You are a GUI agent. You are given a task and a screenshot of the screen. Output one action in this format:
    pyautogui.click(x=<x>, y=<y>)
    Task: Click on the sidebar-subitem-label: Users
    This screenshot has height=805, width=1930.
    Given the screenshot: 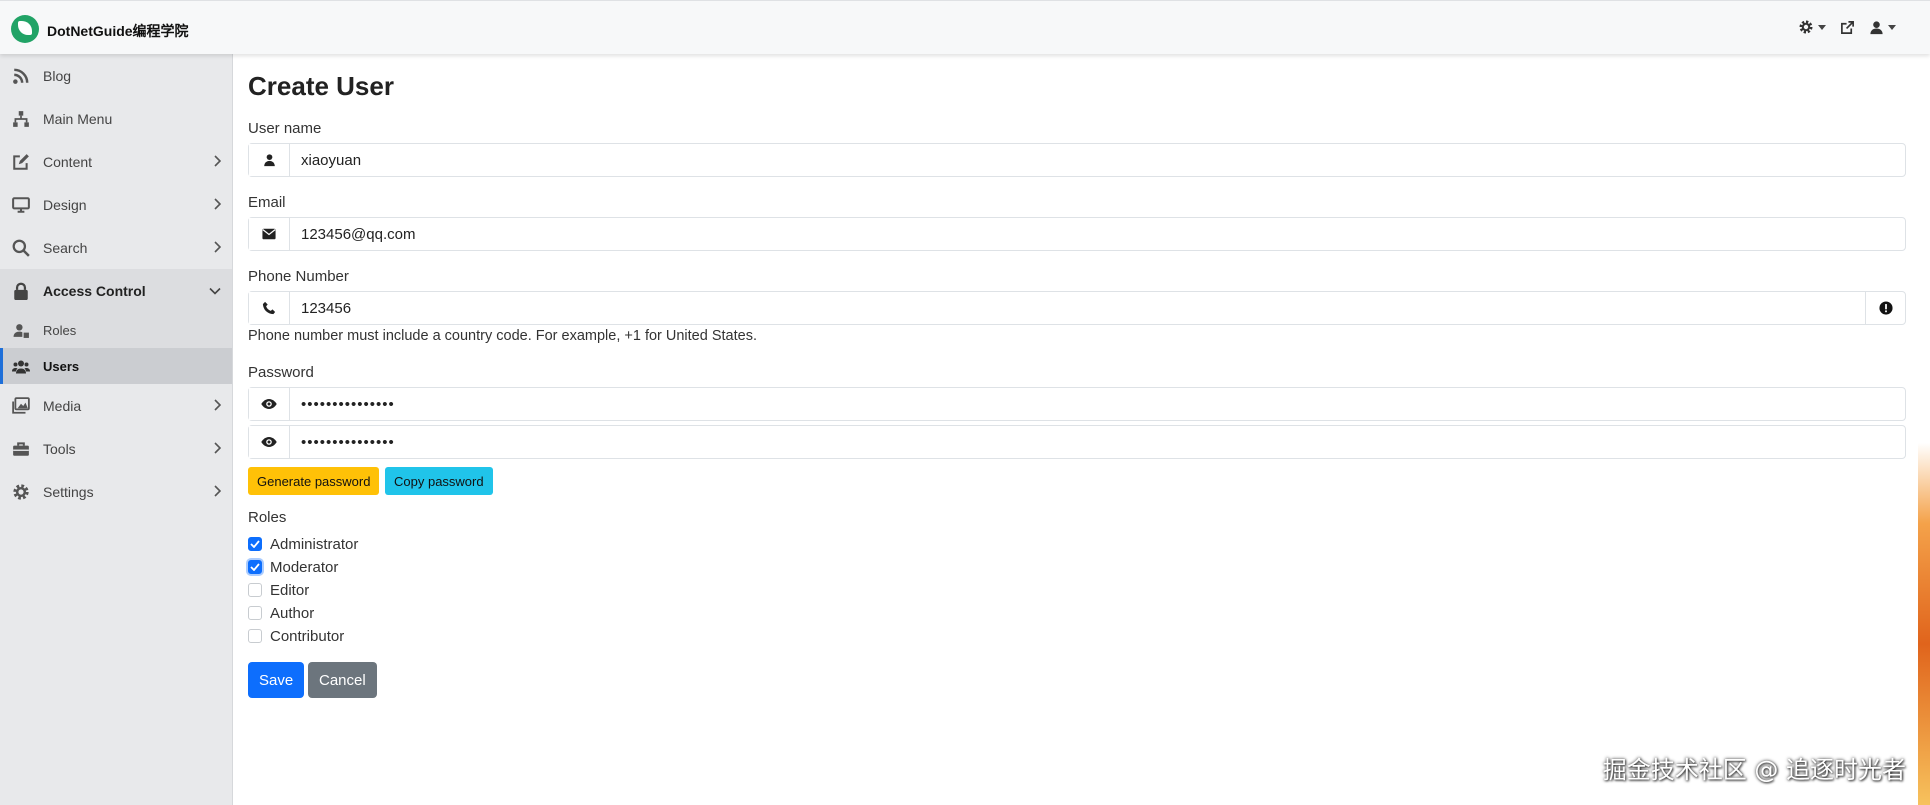 What is the action you would take?
    pyautogui.click(x=61, y=366)
    